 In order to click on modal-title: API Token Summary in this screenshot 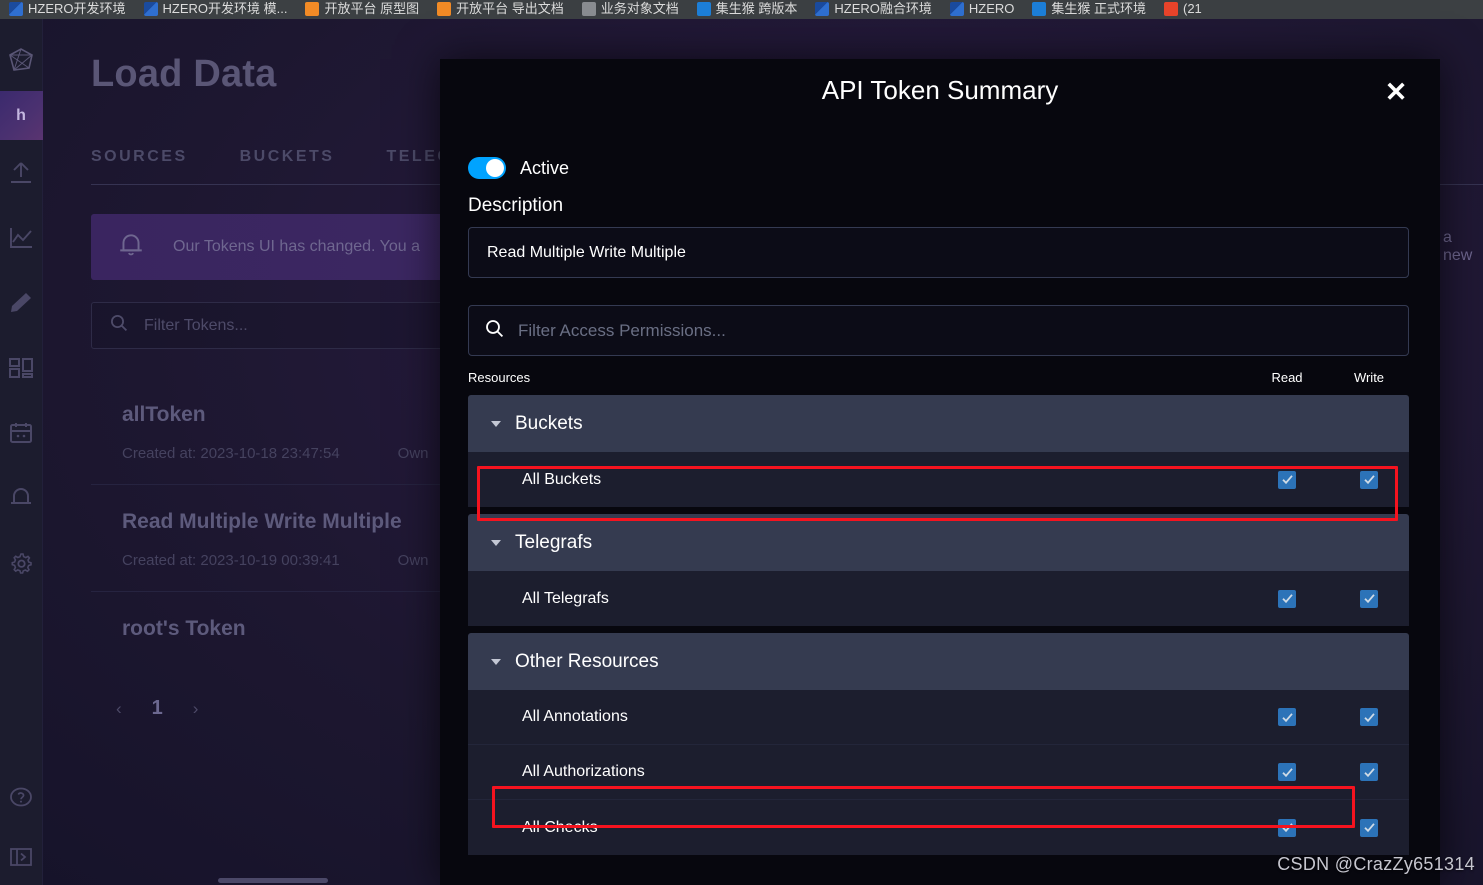, I will do `click(940, 89)`.